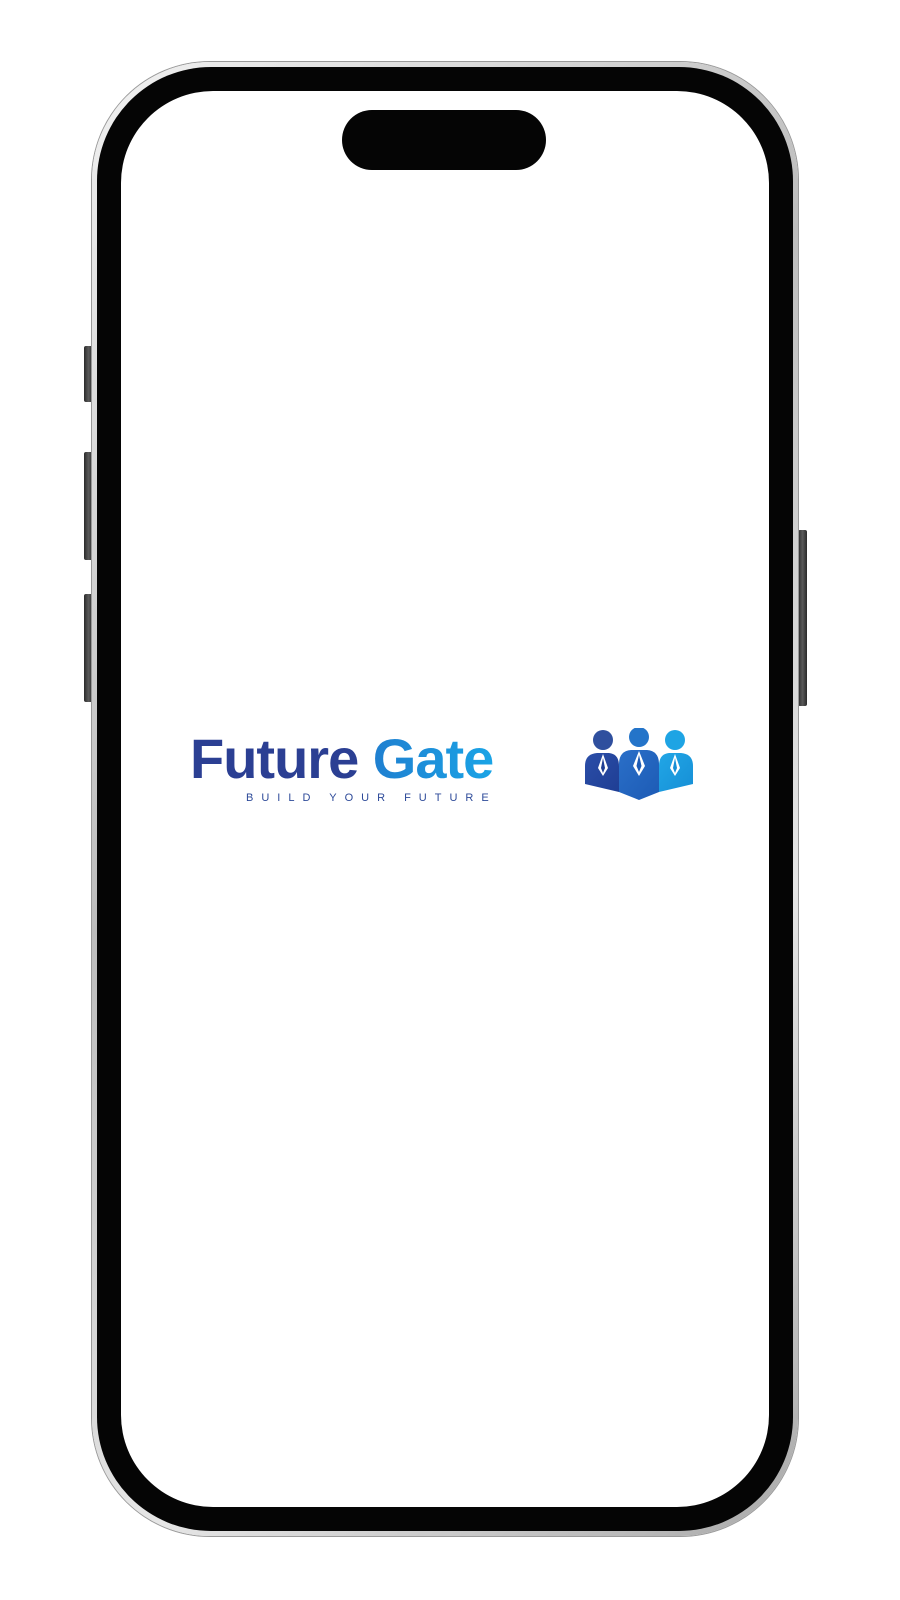 This screenshot has width=900, height=1600. What do you see at coordinates (639, 764) in the screenshot?
I see `people-group-icon` at bounding box center [639, 764].